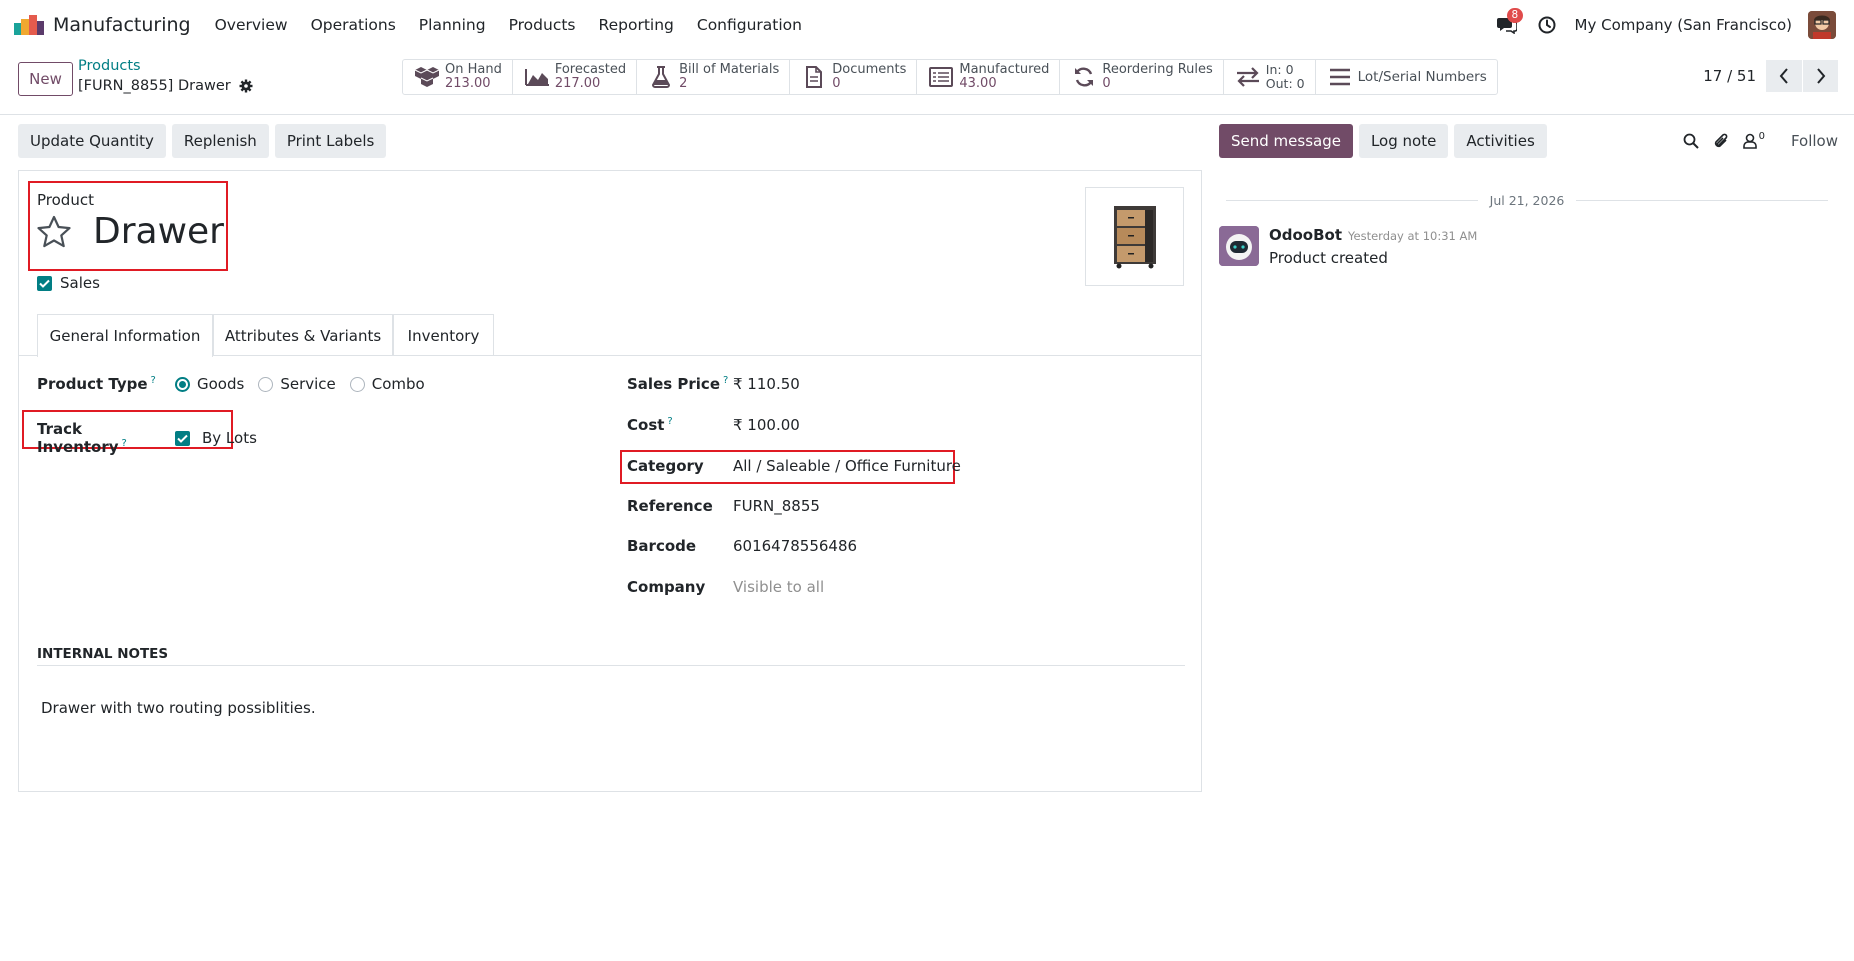  What do you see at coordinates (1305, 235) in the screenshot?
I see `message-author: OdooBot` at bounding box center [1305, 235].